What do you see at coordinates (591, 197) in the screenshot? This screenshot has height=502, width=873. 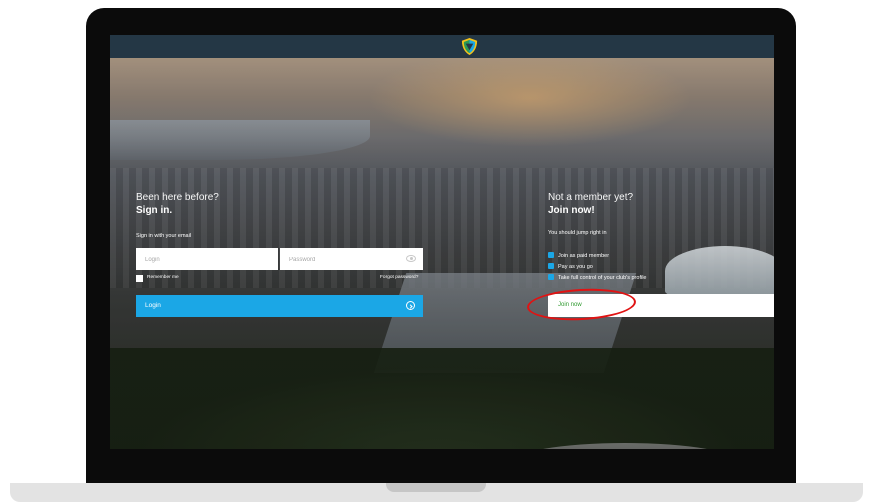 I see `join-question: Not a member yet?` at bounding box center [591, 197].